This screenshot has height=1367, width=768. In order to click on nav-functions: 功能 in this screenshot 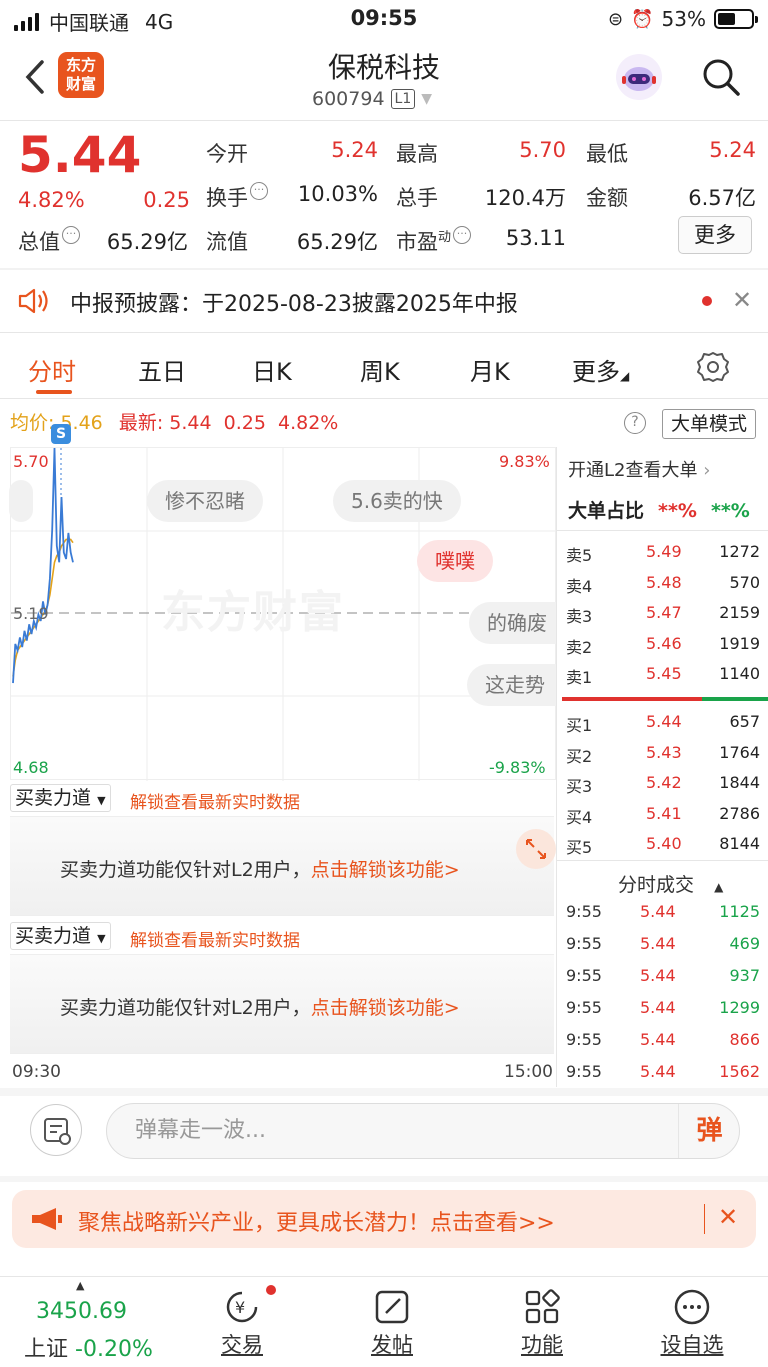, I will do `click(542, 1322)`.